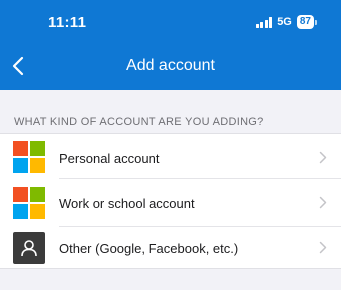 This screenshot has width=341, height=290. What do you see at coordinates (127, 203) in the screenshot?
I see `account-option-label: Work or school account` at bounding box center [127, 203].